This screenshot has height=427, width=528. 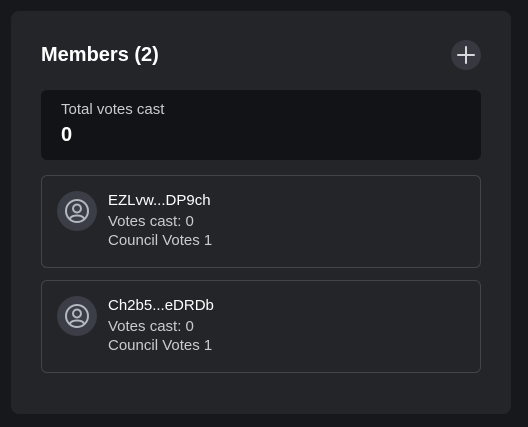 I want to click on plus-icon, so click(x=466, y=55).